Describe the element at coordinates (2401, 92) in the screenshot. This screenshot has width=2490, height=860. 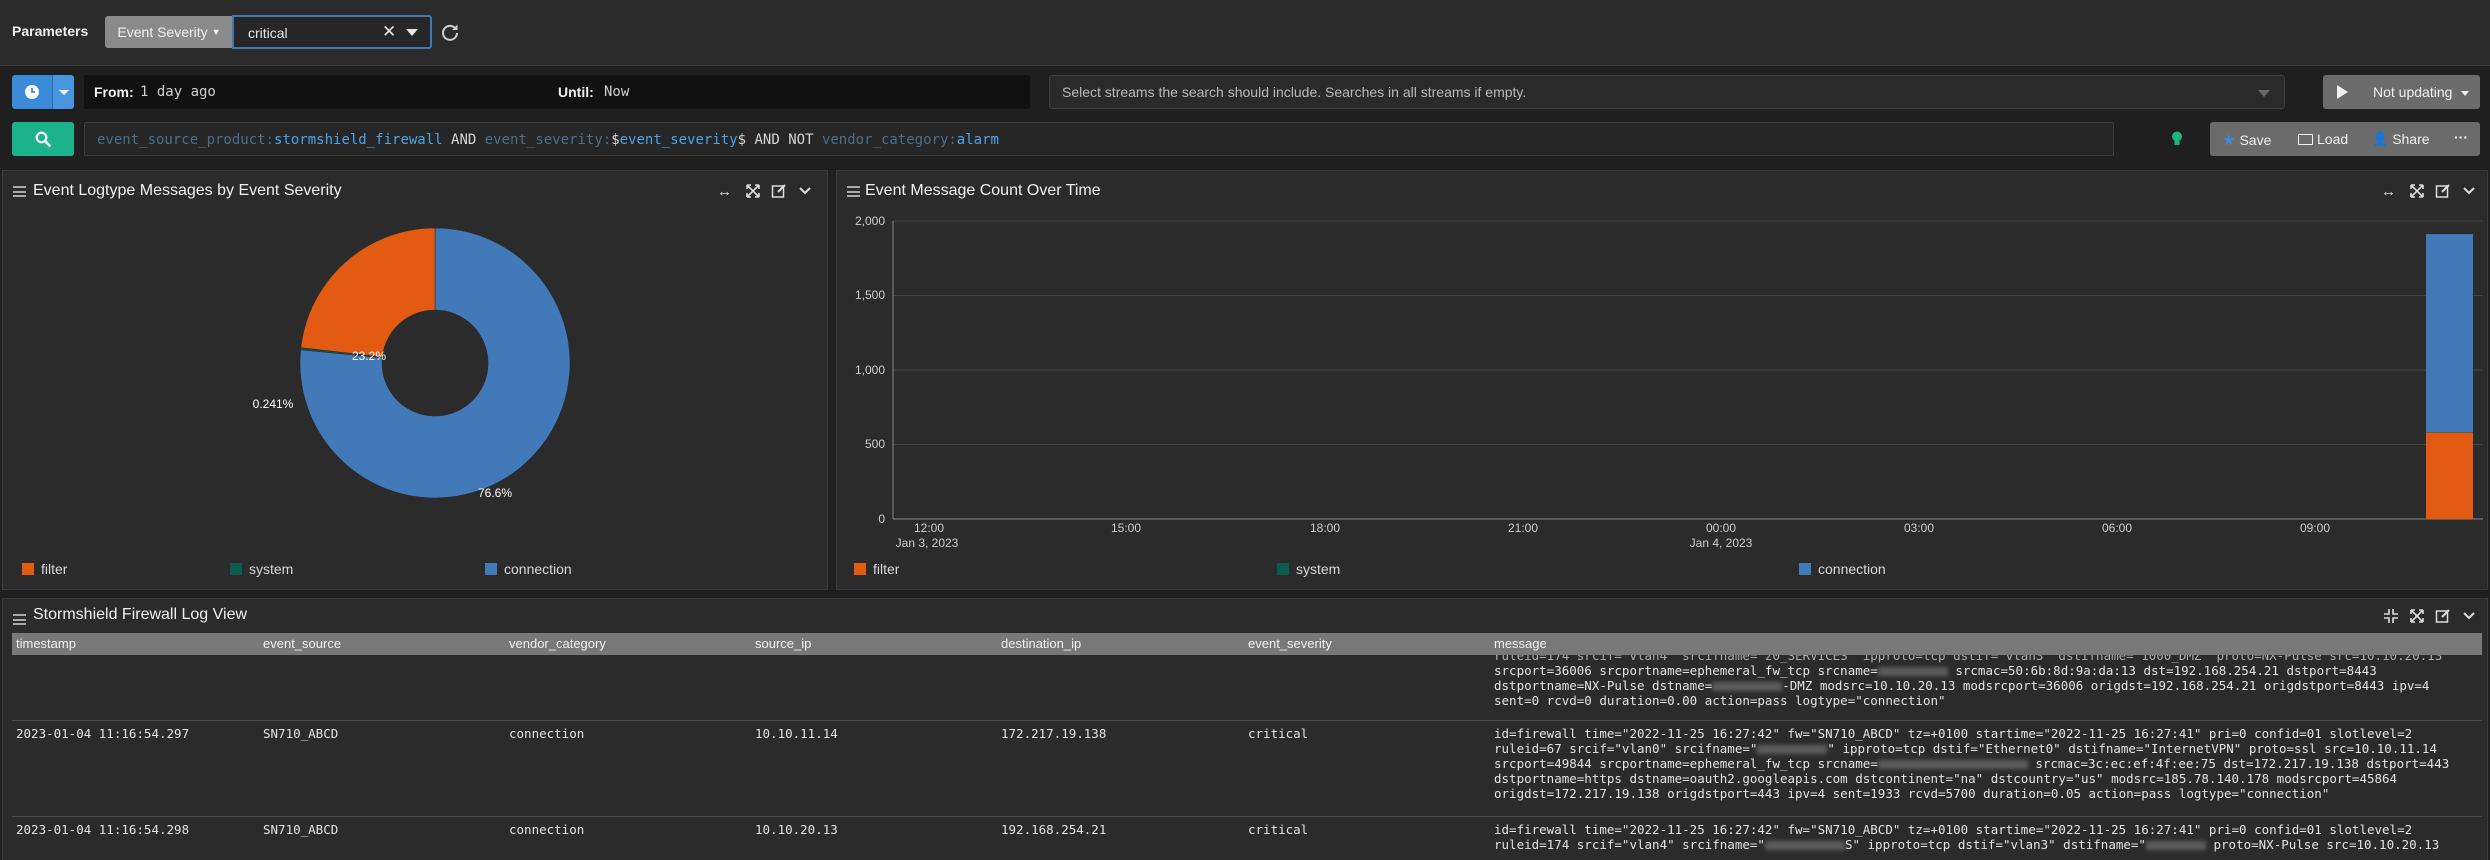
I see `refresh-interval-button: Not updating` at that location.